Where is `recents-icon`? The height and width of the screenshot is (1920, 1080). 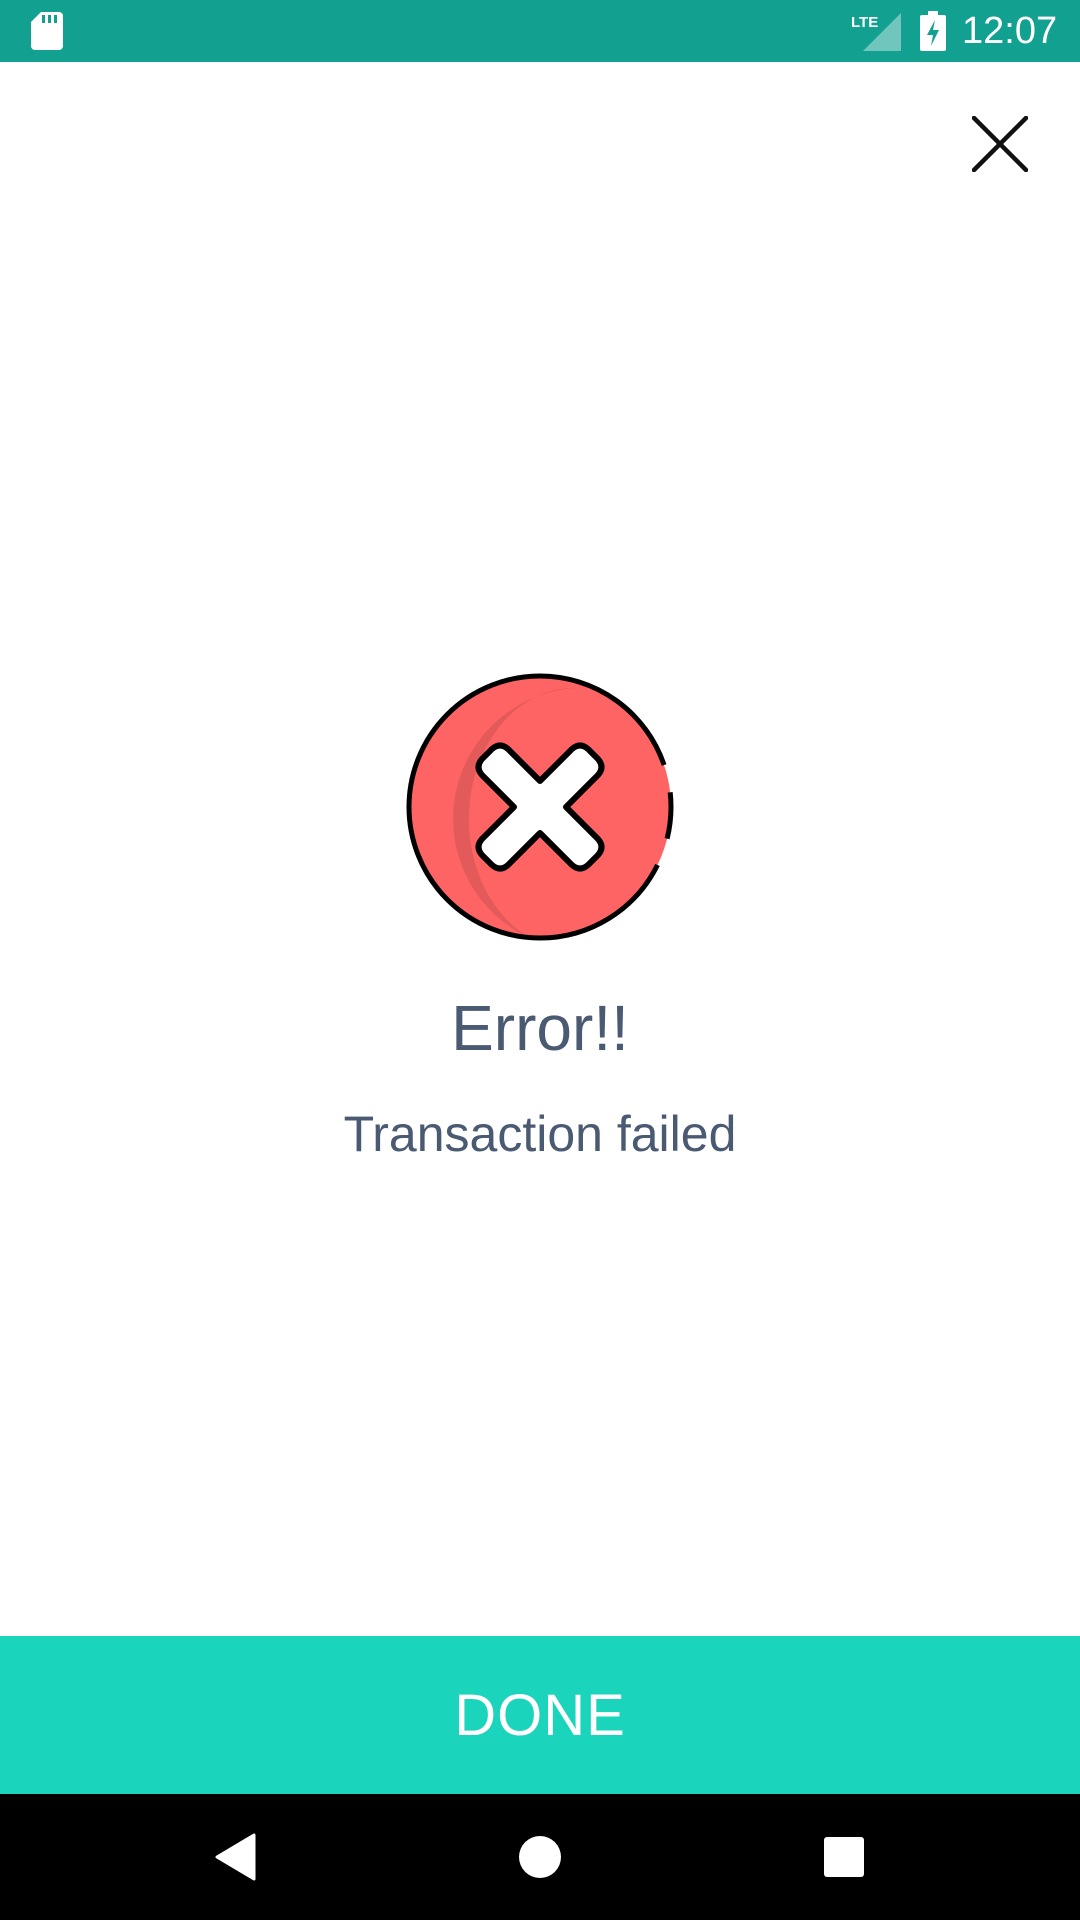
recents-icon is located at coordinates (844, 1857).